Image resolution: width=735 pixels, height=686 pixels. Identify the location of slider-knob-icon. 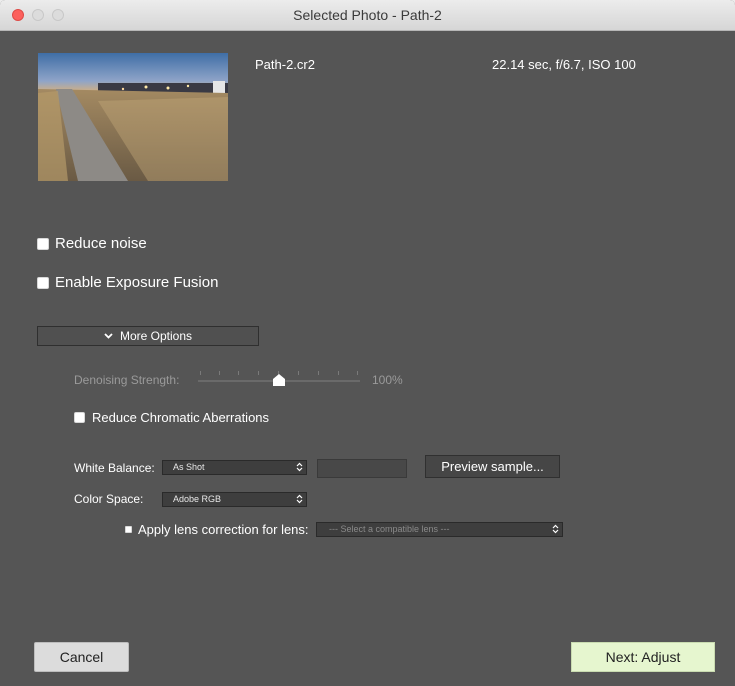
(279, 382).